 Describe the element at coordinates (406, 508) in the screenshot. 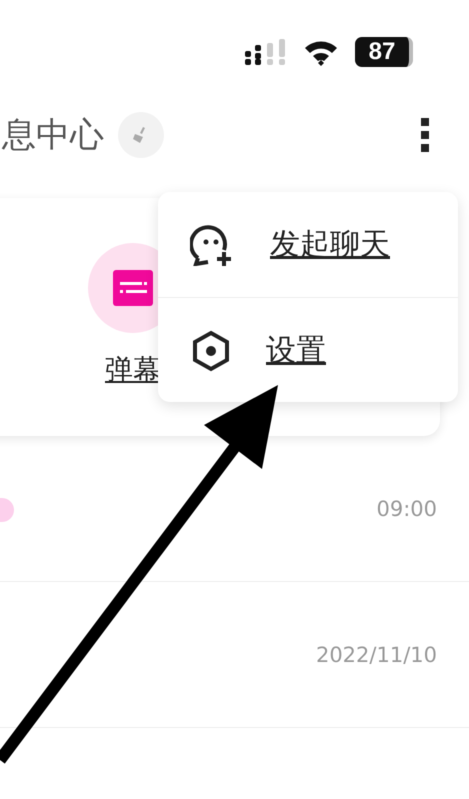

I see `message-time: 09:00` at that location.